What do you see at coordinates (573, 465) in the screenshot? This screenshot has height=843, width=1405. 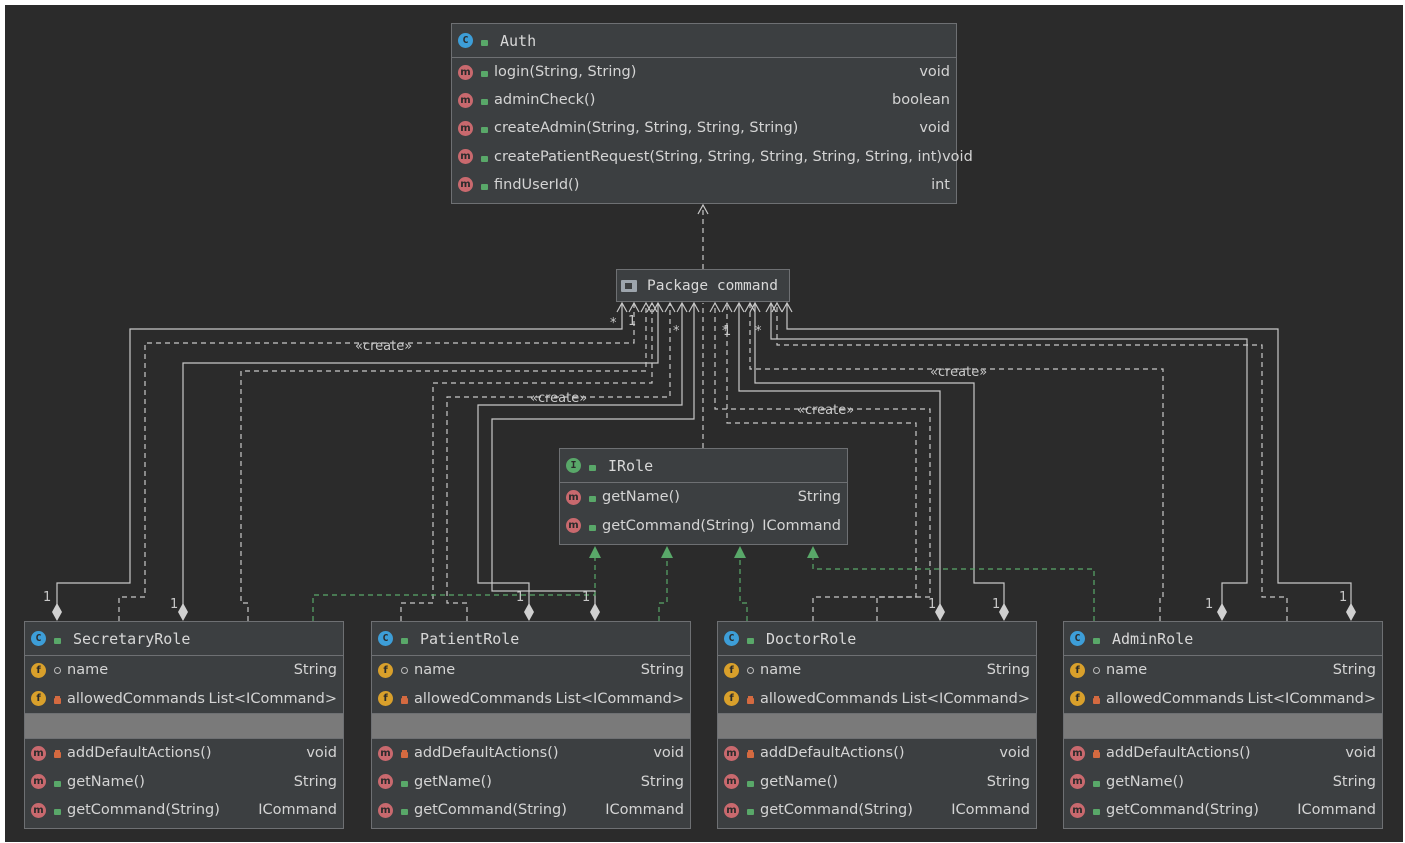 I see `interface-icon: I` at bounding box center [573, 465].